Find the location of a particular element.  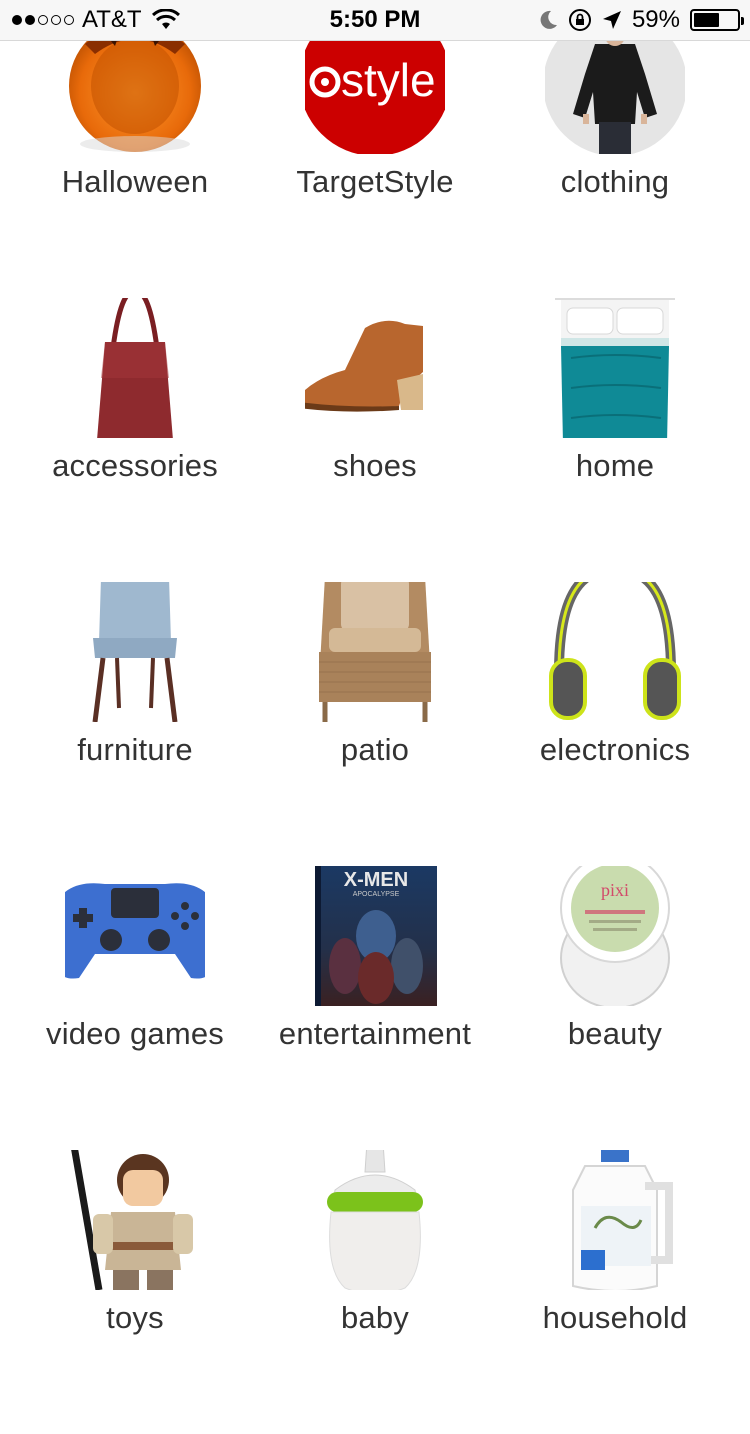

teal-bed-image is located at coordinates (615, 368).